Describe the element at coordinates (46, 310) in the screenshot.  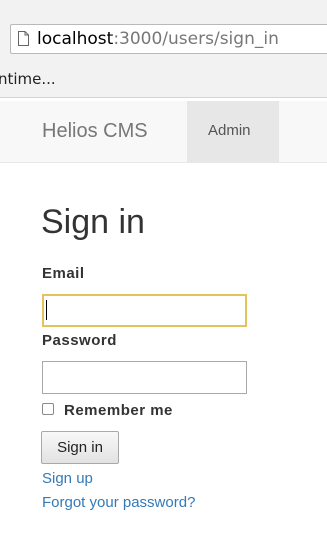
I see `text-caret` at that location.